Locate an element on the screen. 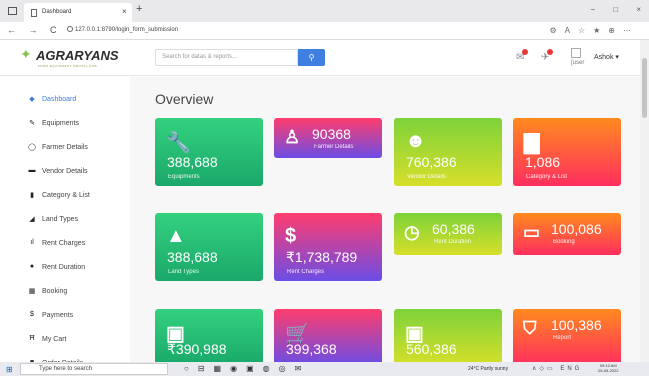  user-icon: ♙ is located at coordinates (292, 137).